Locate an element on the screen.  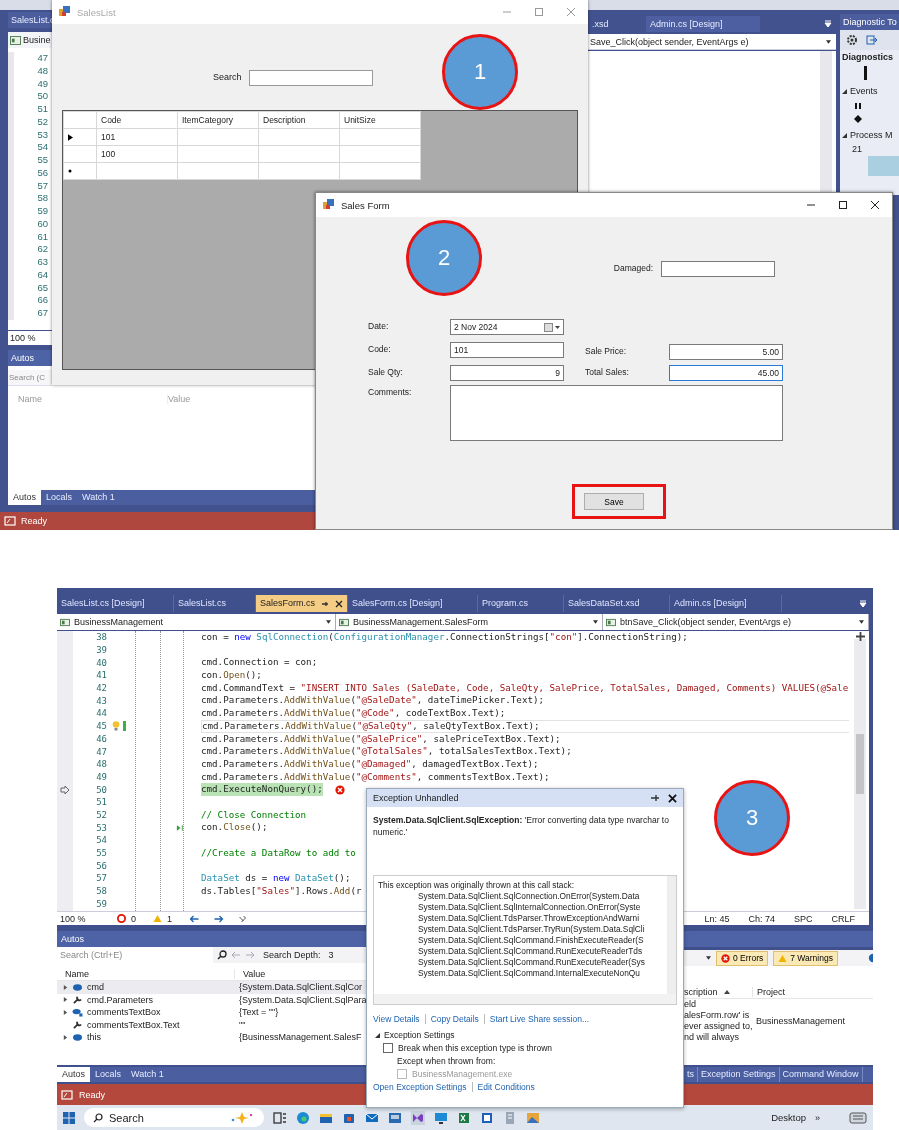
column-header: ItemCategory is located at coordinates (218, 120).